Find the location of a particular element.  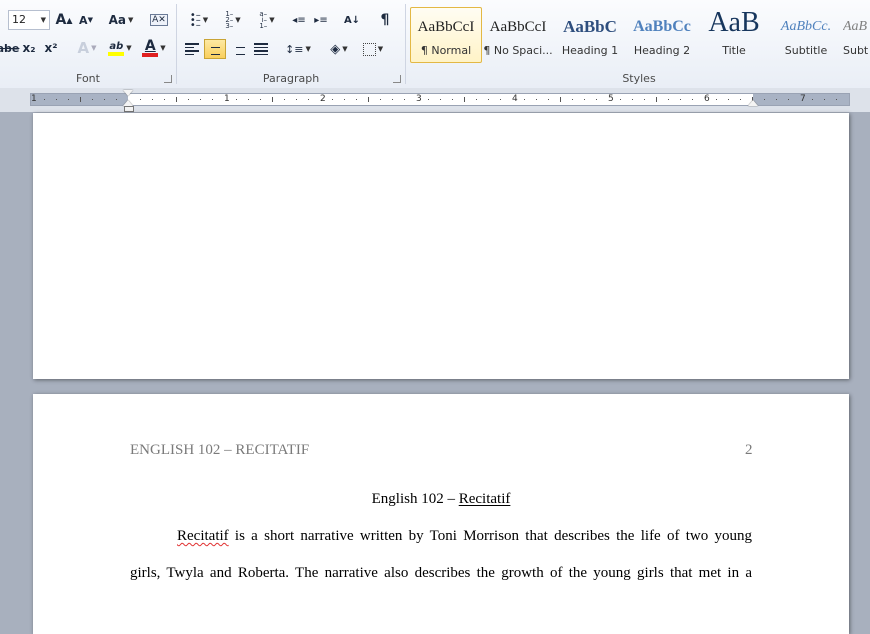

style-preview: AaB is located at coordinates (734, 23).